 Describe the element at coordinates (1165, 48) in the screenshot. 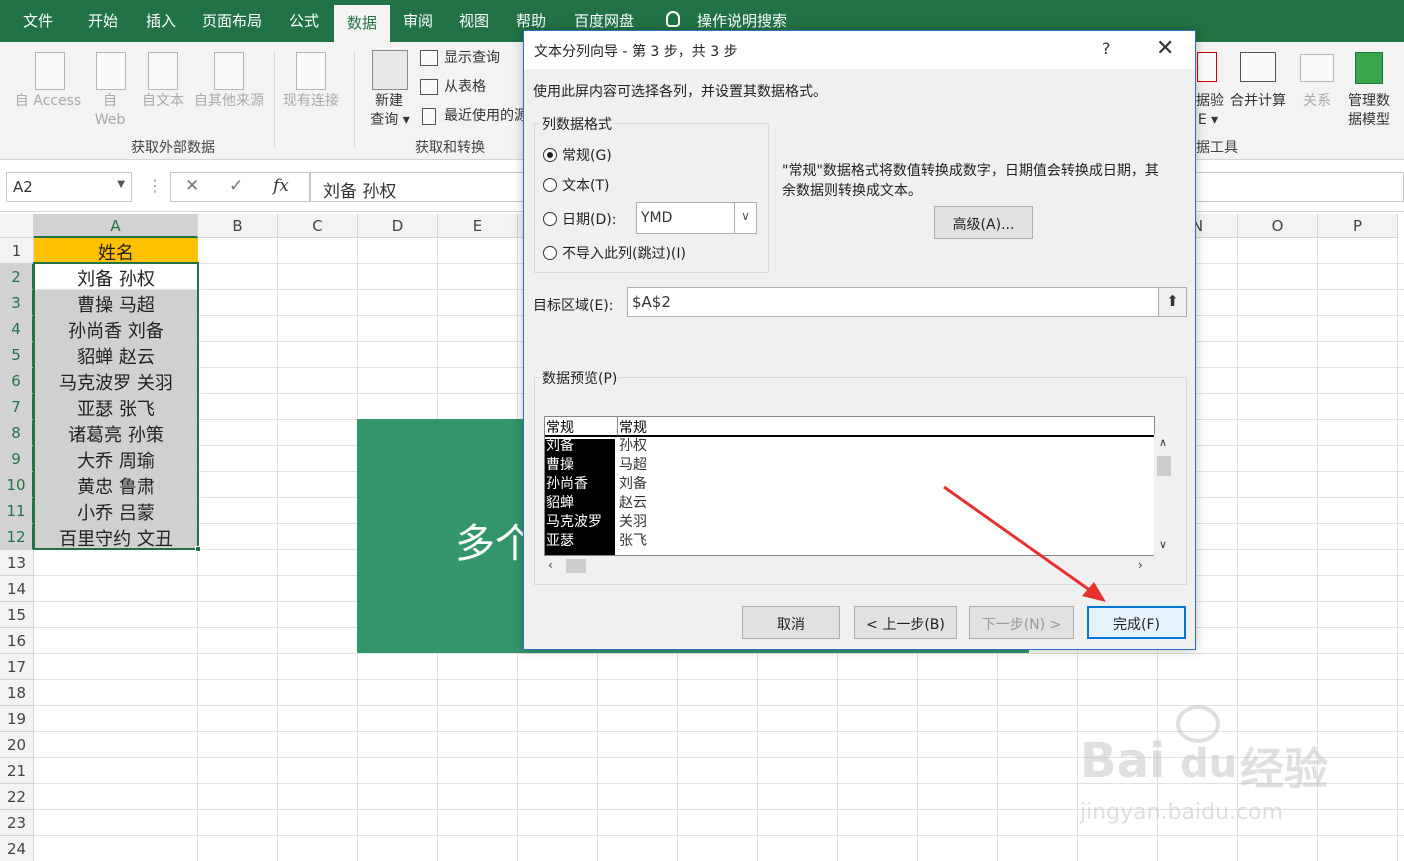

I see `close-icon: ✕` at that location.